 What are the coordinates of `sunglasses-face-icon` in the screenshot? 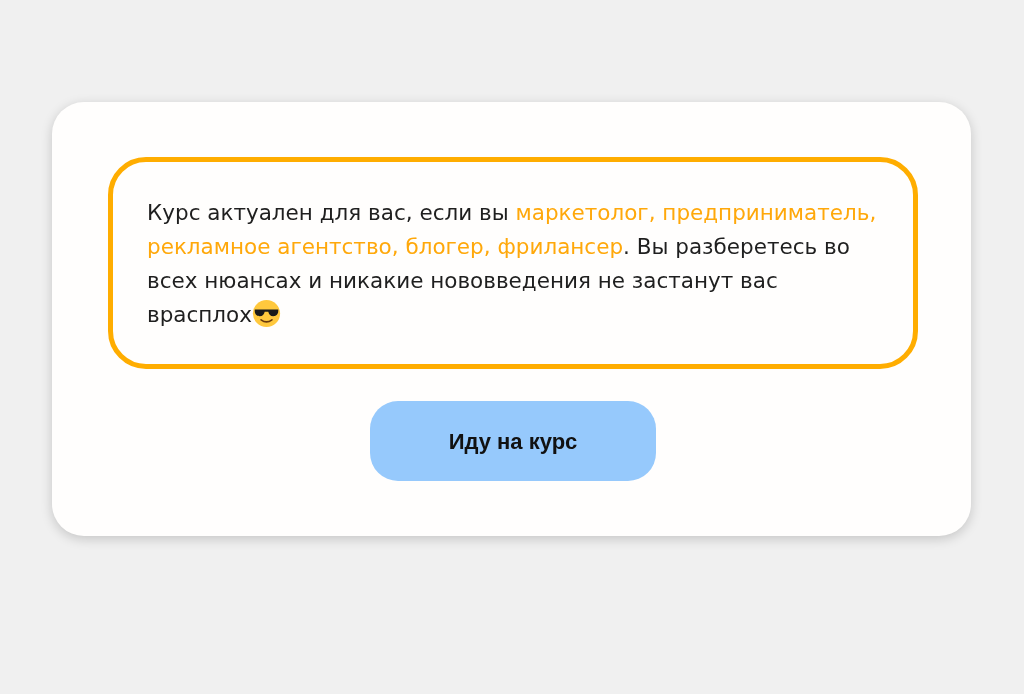 It's located at (266, 313).